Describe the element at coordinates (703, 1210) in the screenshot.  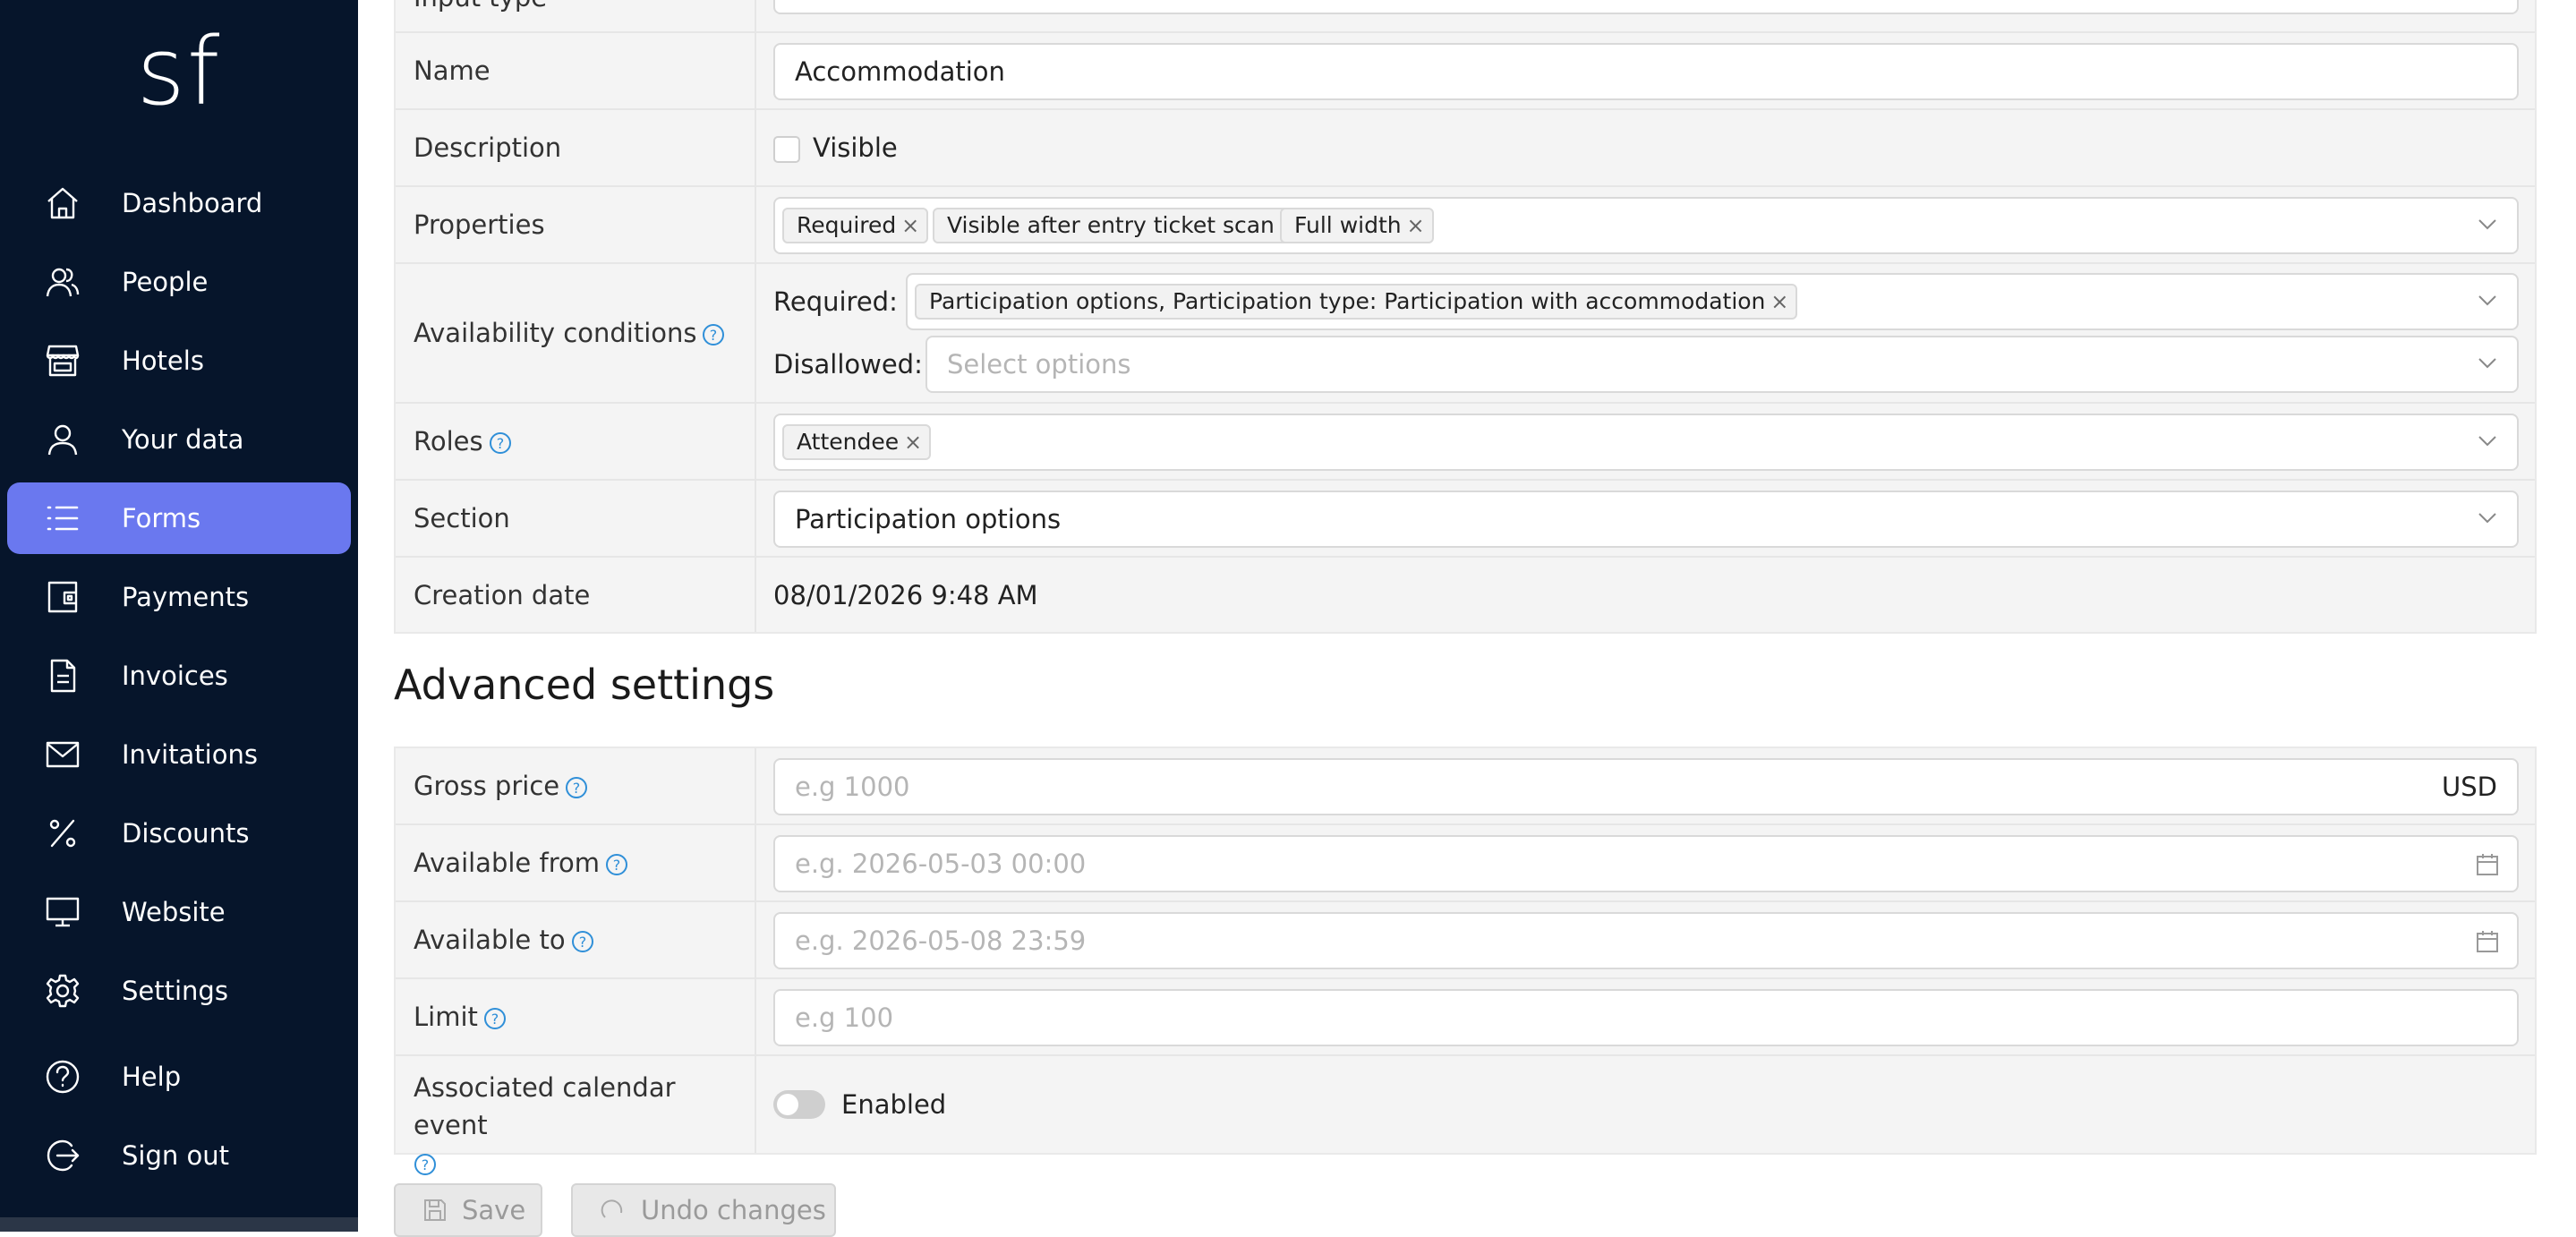
I see `undo-changes-button: Undo changes` at that location.